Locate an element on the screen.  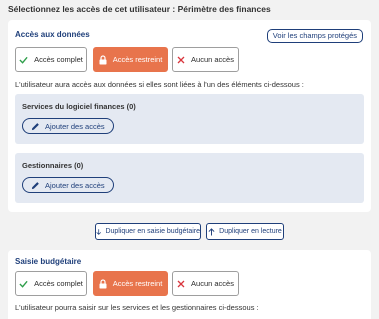
managers-panel-title: Gestionnaires (0) is located at coordinates (53, 165).